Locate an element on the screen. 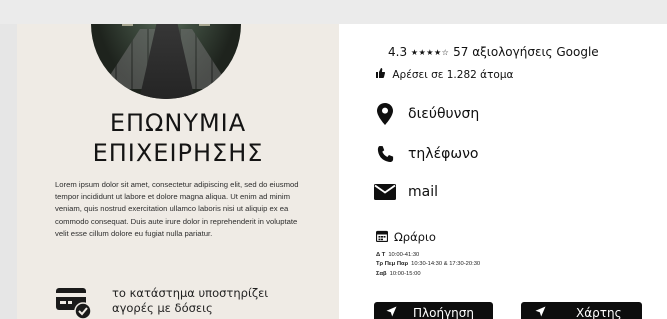  hours-row: Σαβ 10:00-15:00 is located at coordinates (398, 273).